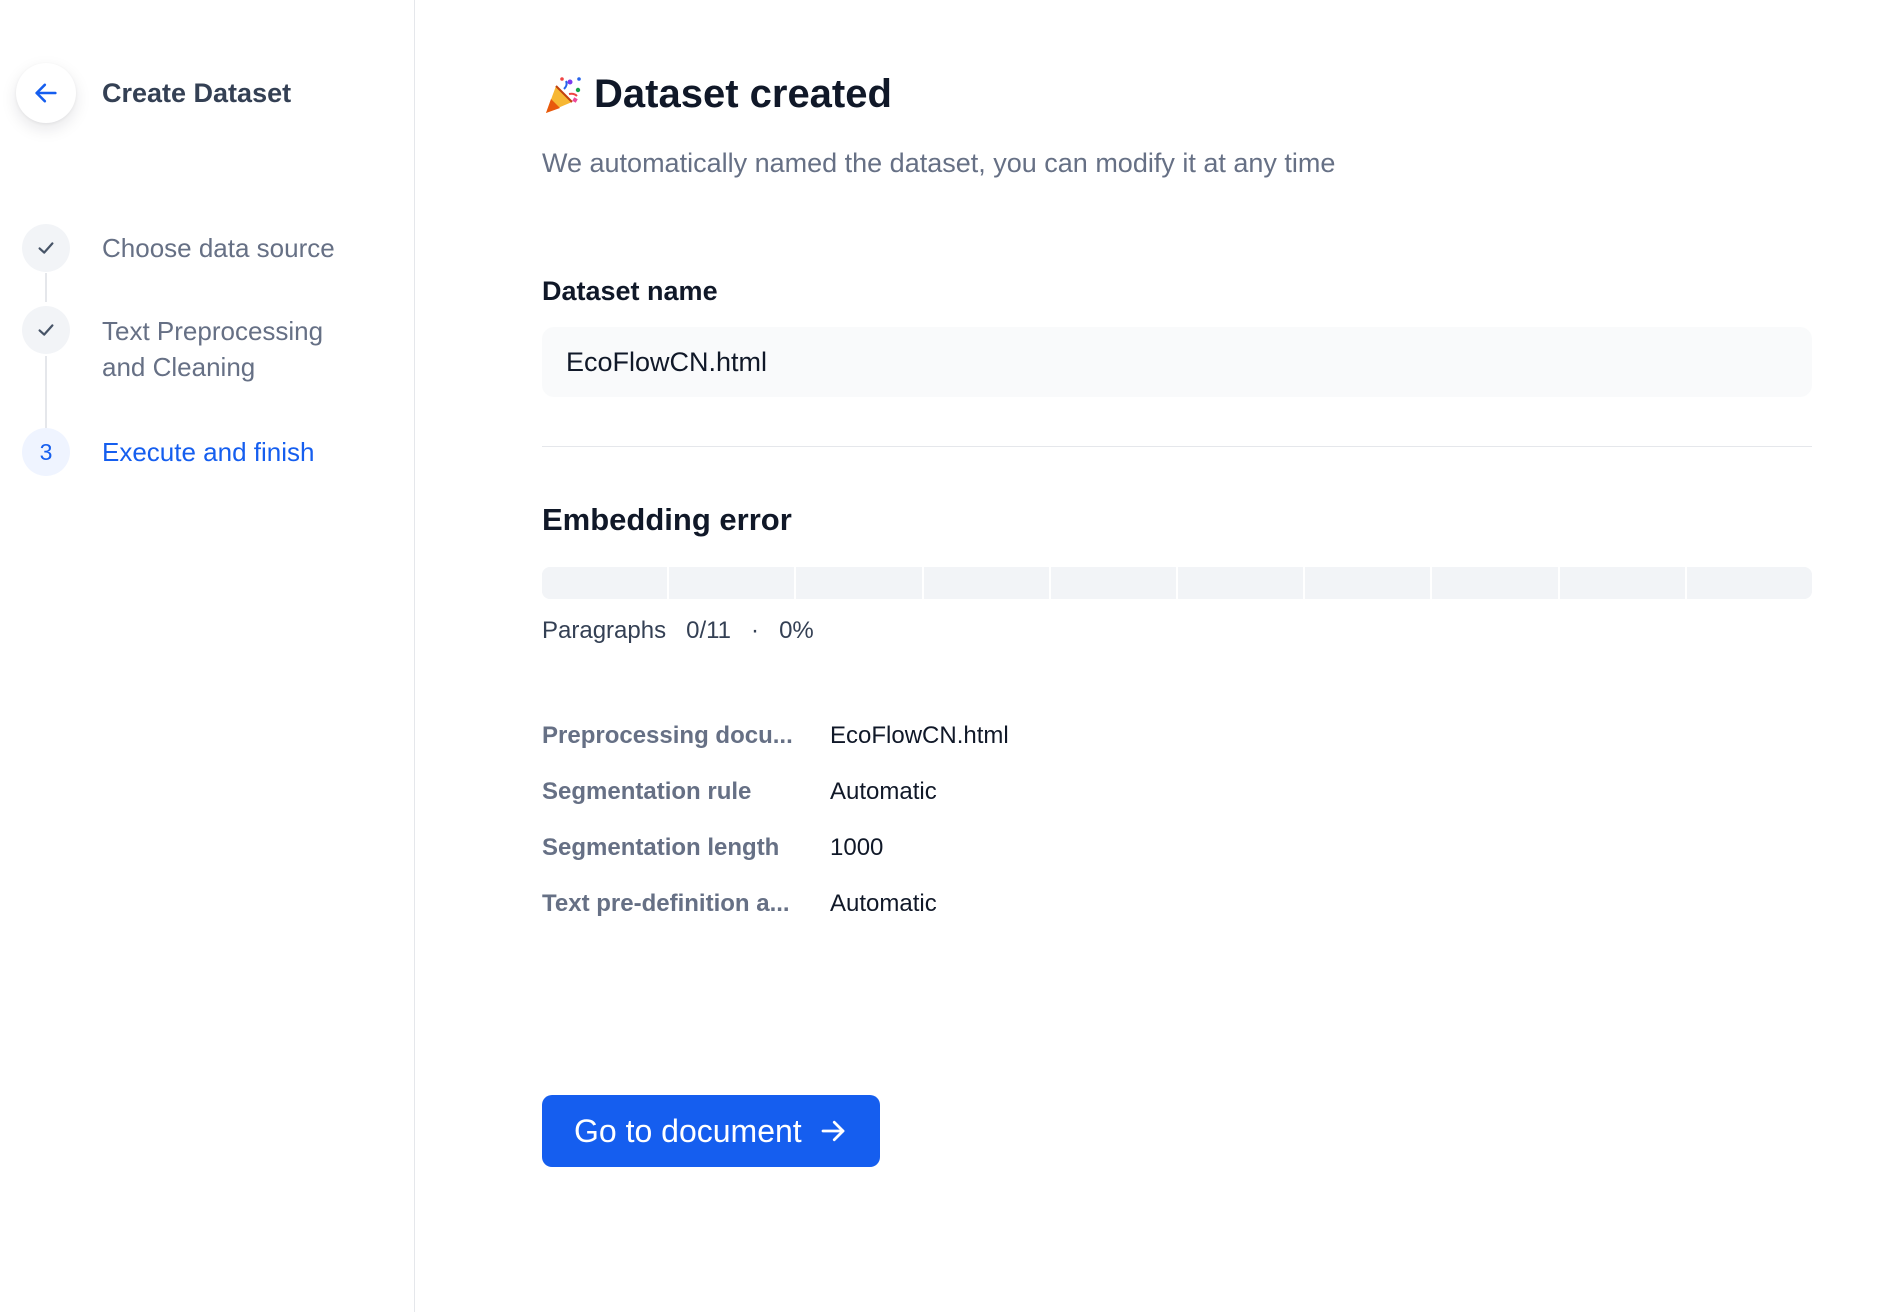 Image resolution: width=1892 pixels, height=1312 pixels. What do you see at coordinates (857, 847) in the screenshot?
I see `info-value: 1000` at bounding box center [857, 847].